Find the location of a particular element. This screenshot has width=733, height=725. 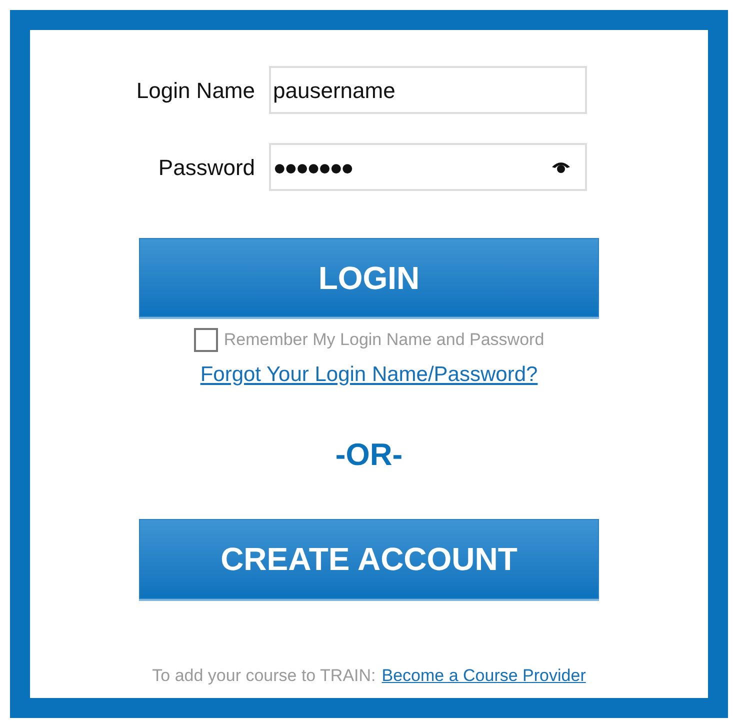

password-field: ●●●●●●● is located at coordinates (428, 167).